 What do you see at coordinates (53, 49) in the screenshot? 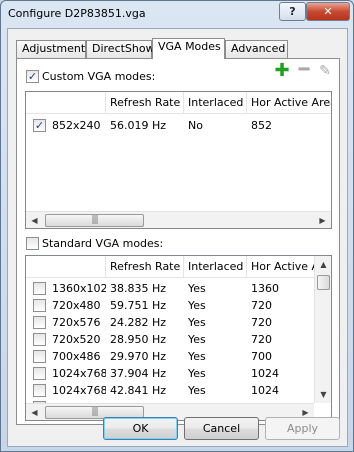
I see `tab-adjustments: Adjustments` at bounding box center [53, 49].